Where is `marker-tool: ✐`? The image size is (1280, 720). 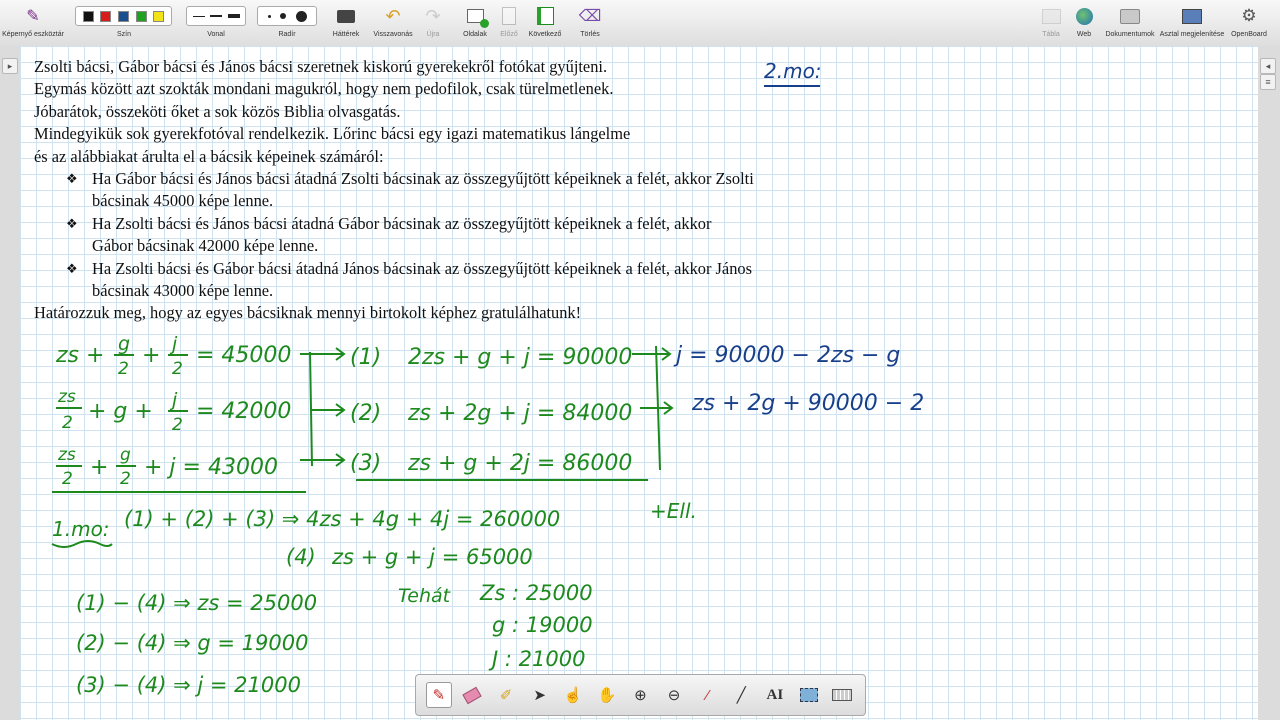
marker-tool: ✐ is located at coordinates (506, 695).